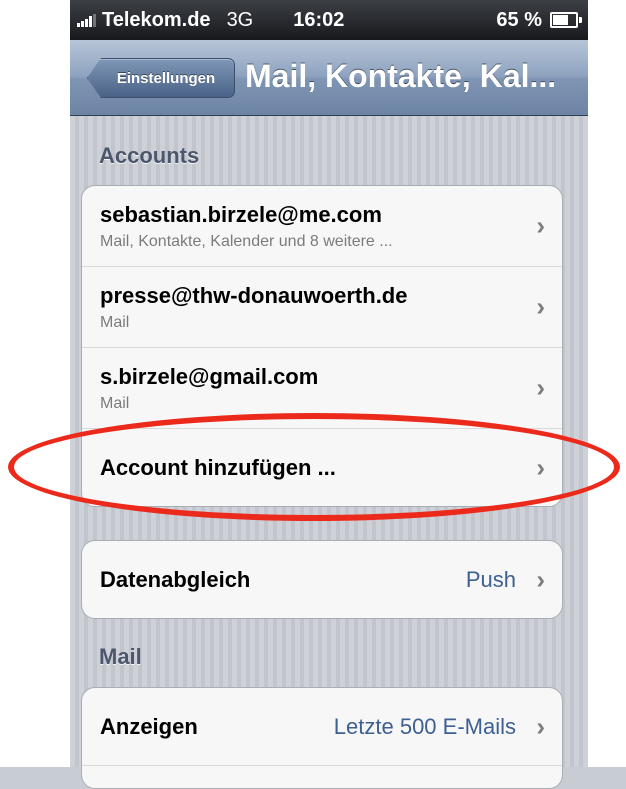 The height and width of the screenshot is (789, 626). I want to click on fetch-new-data-row: Datenabgleich Push ›, so click(322, 579).